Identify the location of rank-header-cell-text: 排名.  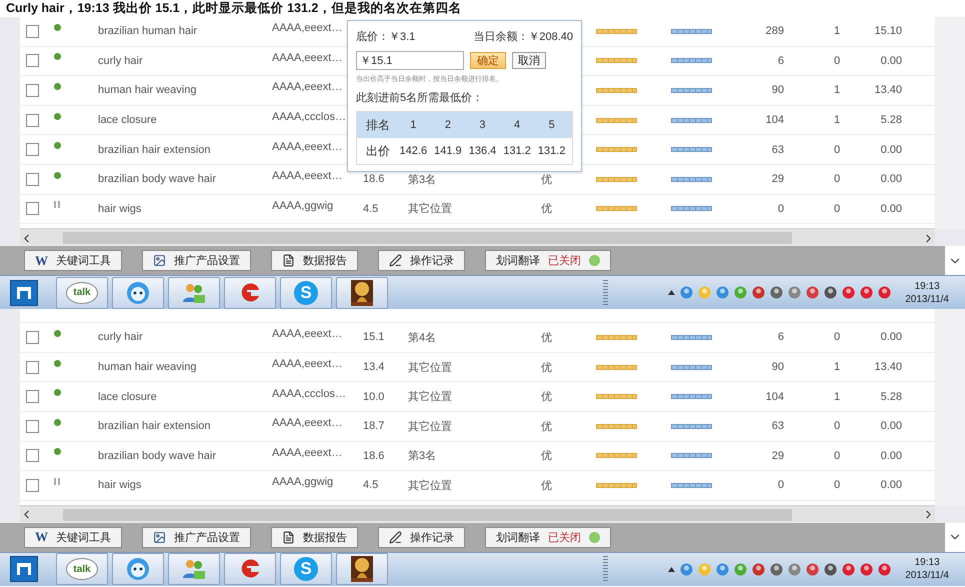
(378, 125).